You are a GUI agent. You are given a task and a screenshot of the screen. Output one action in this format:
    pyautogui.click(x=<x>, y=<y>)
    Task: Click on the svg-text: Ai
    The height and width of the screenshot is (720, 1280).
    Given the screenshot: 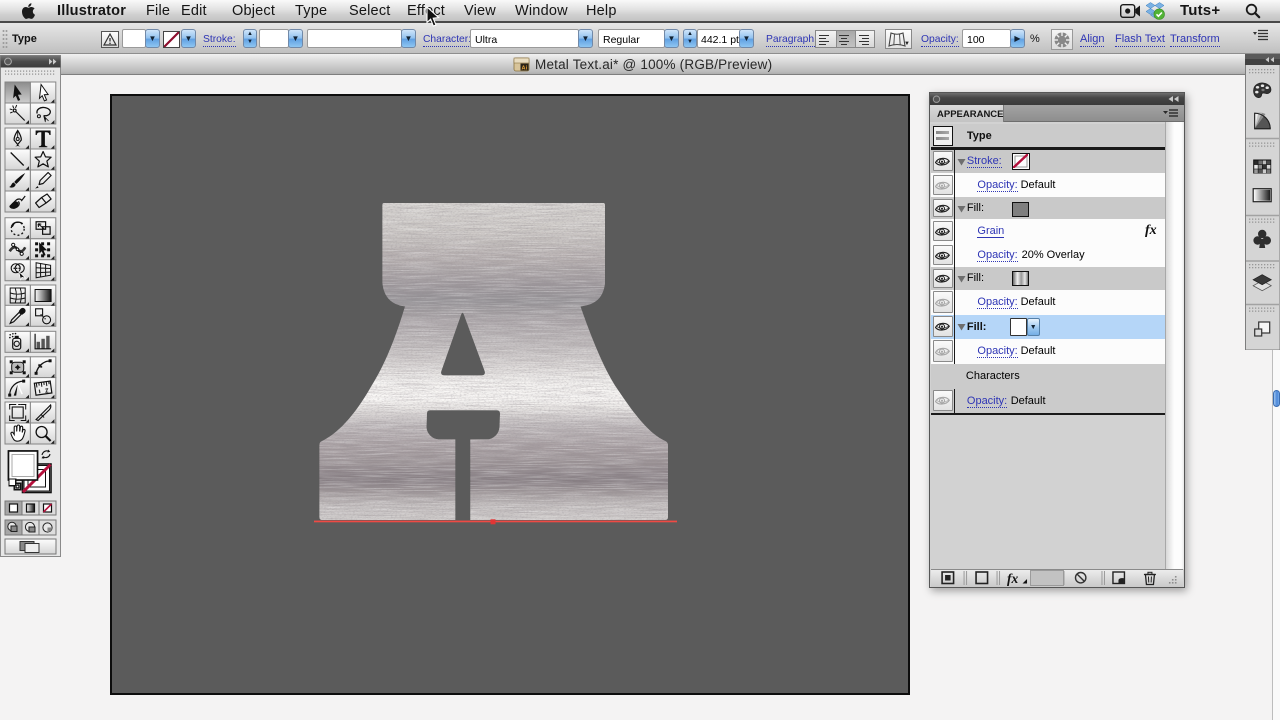 What is the action you would take?
    pyautogui.click(x=525, y=68)
    